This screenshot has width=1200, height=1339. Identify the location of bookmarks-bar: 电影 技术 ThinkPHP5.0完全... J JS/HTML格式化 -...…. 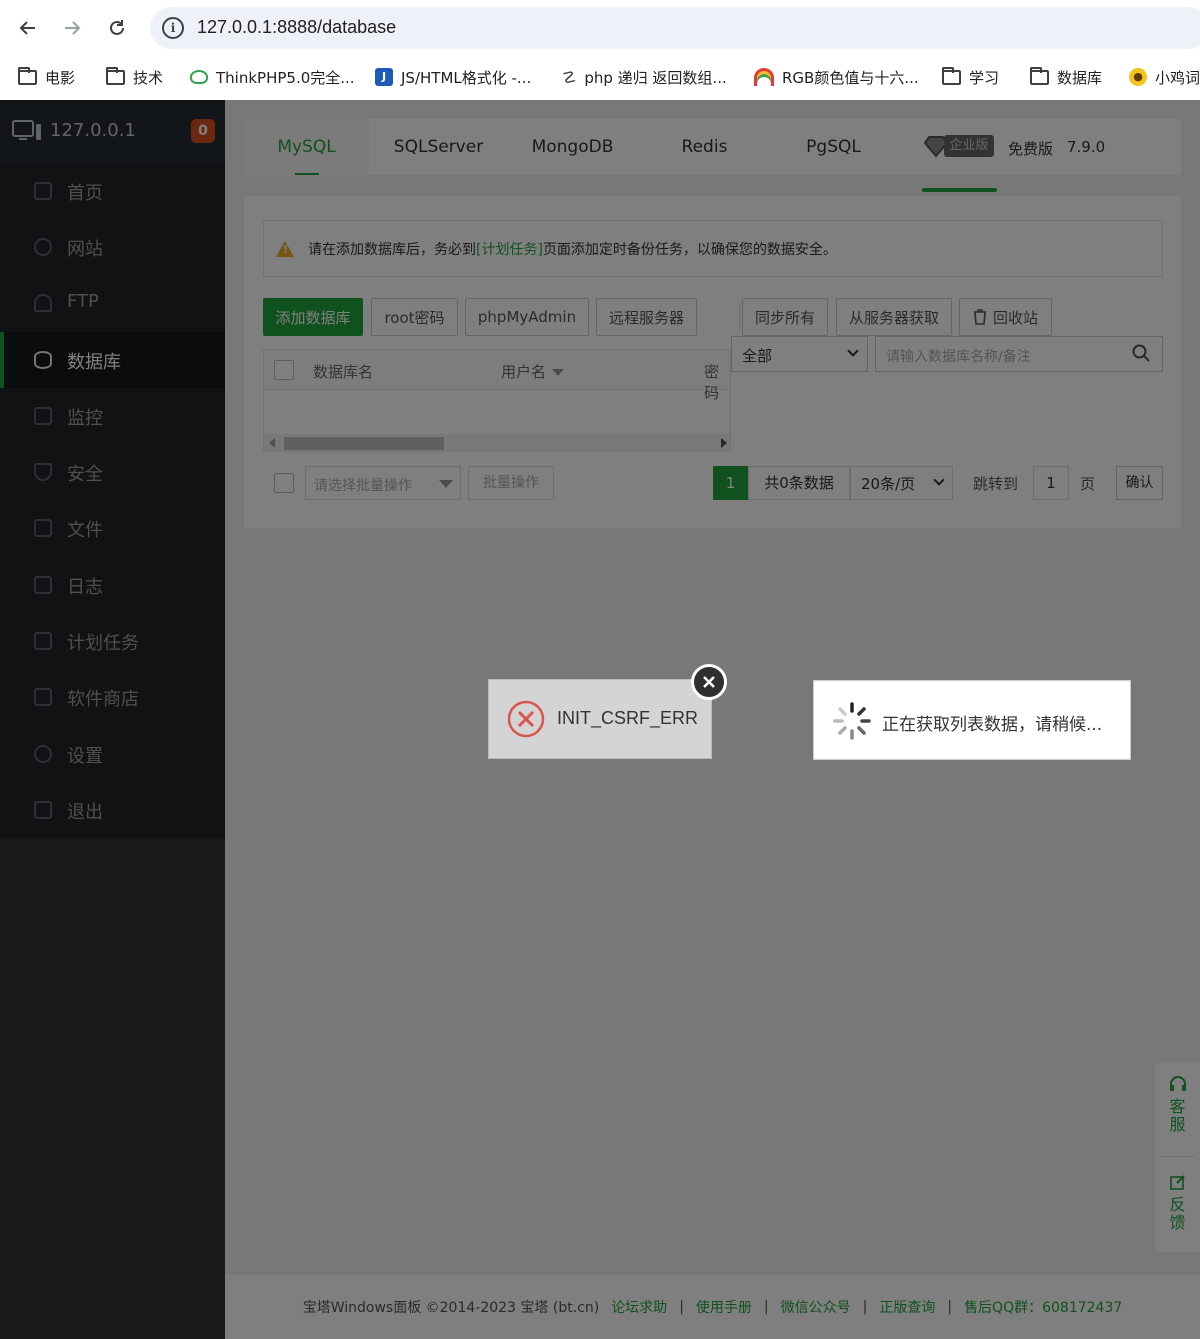
(600, 78).